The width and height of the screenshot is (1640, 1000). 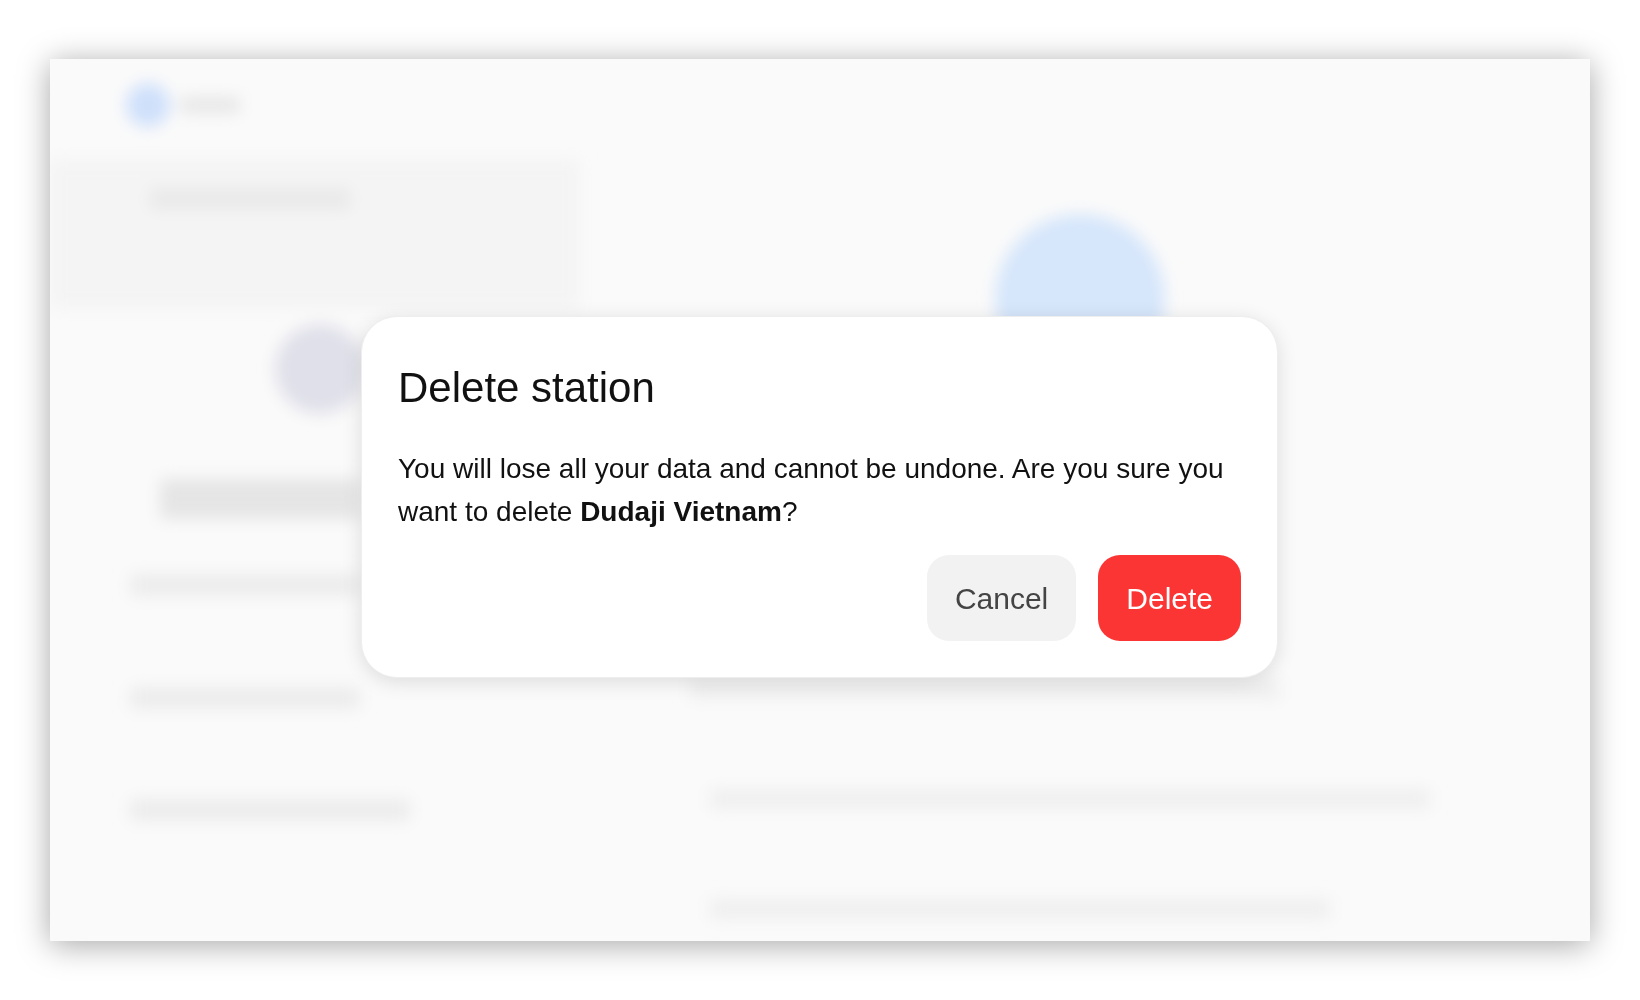 What do you see at coordinates (1001, 598) in the screenshot?
I see `cancel-button: Cancel` at bounding box center [1001, 598].